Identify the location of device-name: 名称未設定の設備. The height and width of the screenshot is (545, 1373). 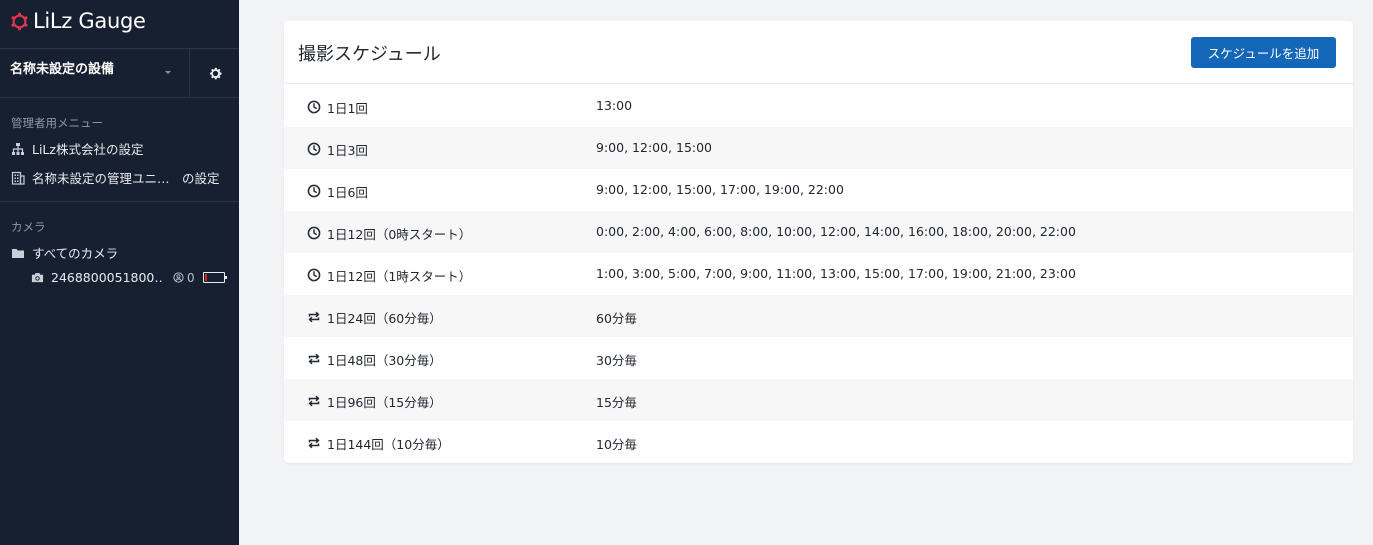
(62, 69).